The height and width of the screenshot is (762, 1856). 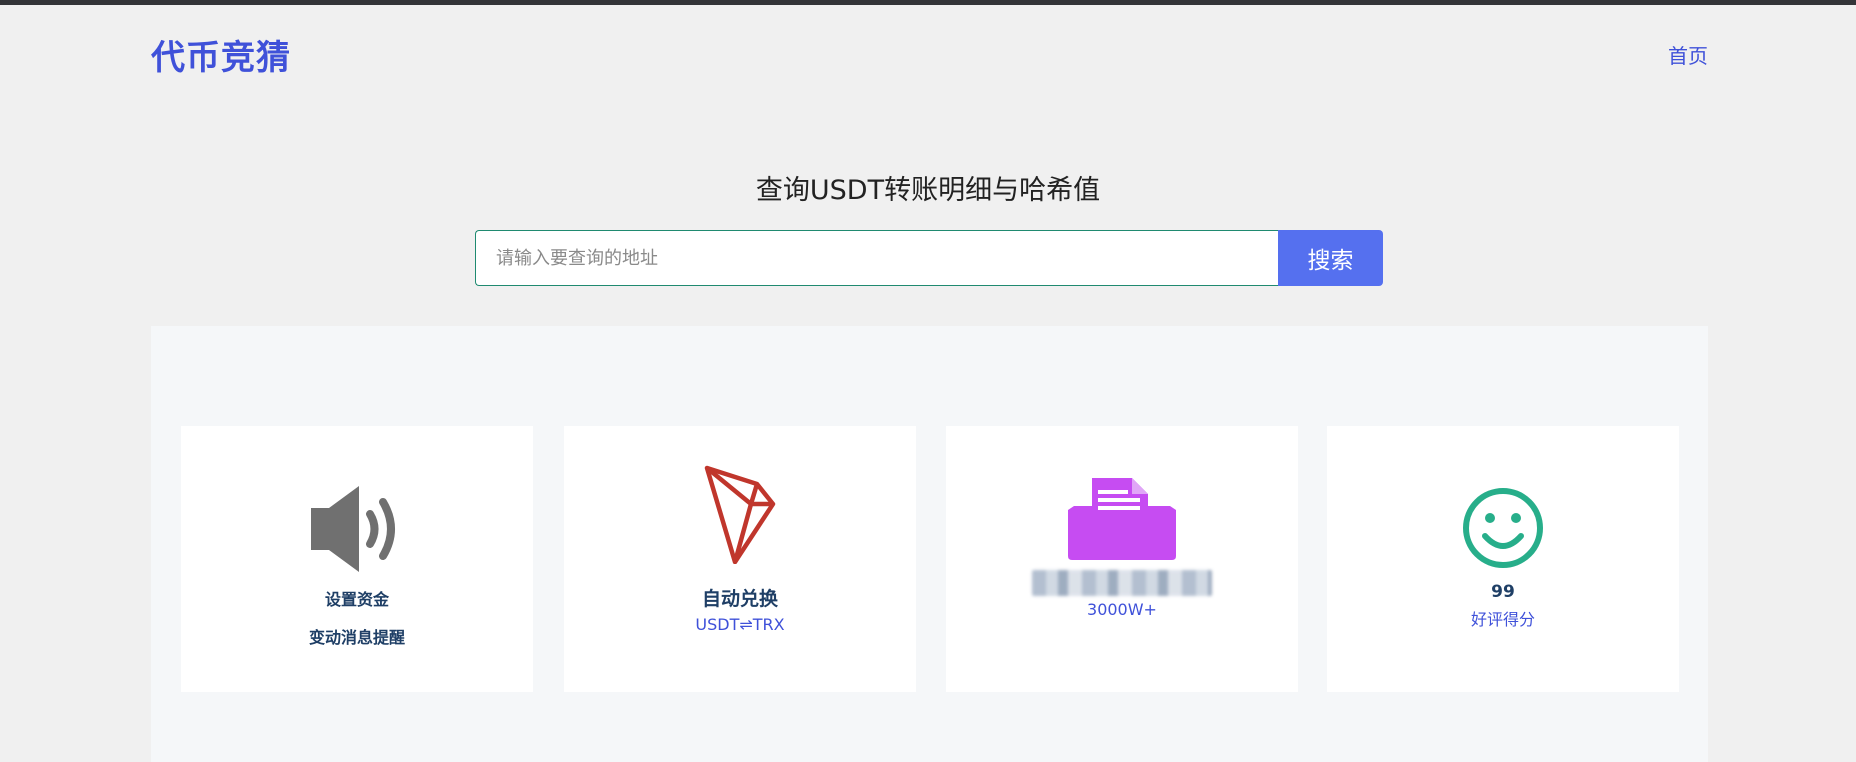 What do you see at coordinates (928, 2) in the screenshot?
I see `top-bar` at bounding box center [928, 2].